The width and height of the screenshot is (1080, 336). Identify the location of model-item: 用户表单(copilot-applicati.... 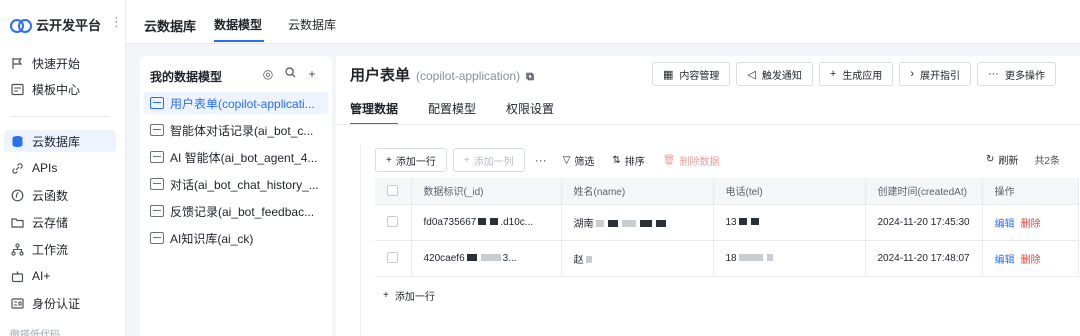
(236, 103).